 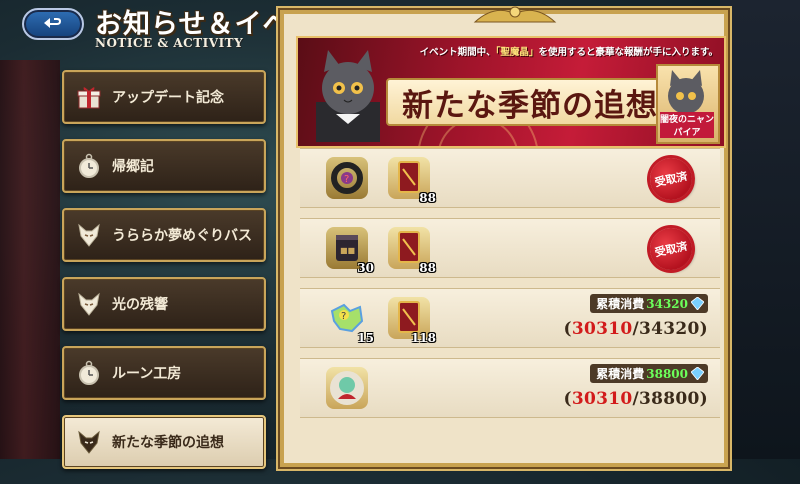 What do you see at coordinates (348, 96) in the screenshot?
I see `vampire-cat-icon` at bounding box center [348, 96].